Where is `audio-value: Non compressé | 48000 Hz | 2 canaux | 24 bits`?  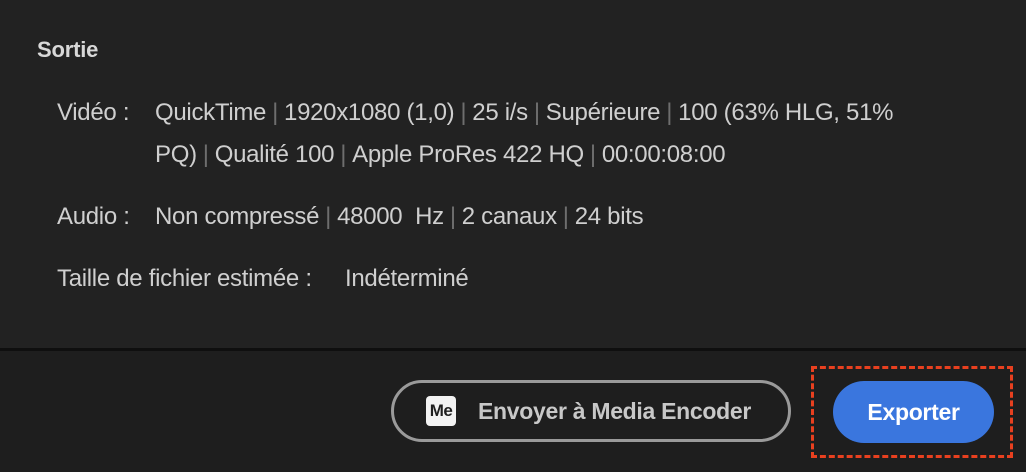
audio-value: Non compressé | 48000 Hz | 2 canaux | 24 bits is located at coordinates (399, 217).